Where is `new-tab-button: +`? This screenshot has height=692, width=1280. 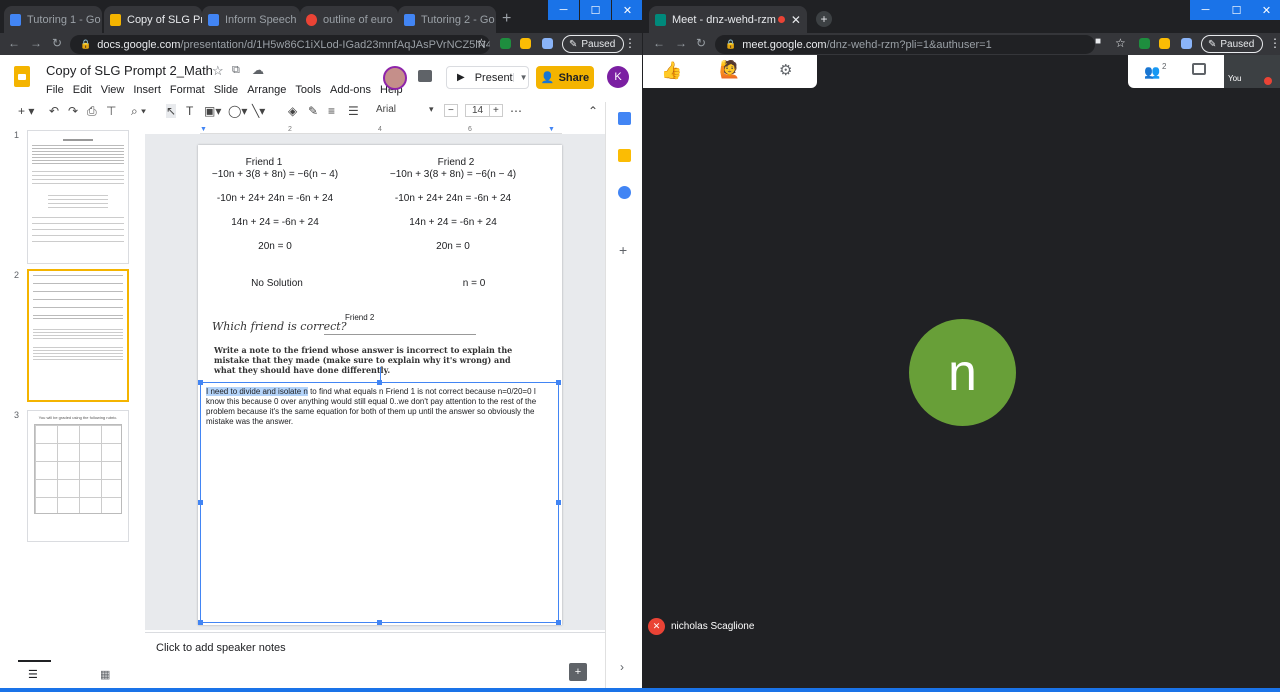
new-tab-button: + is located at coordinates (824, 19).